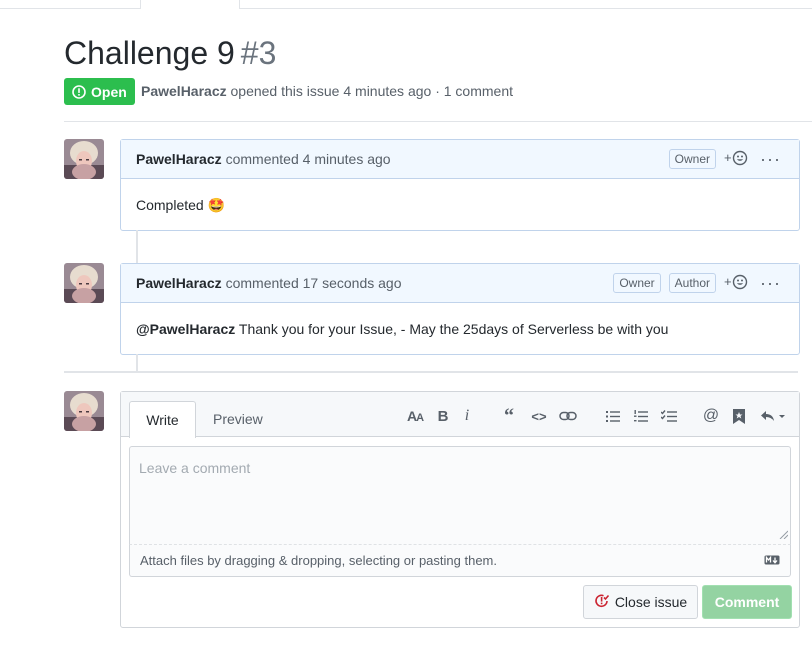 This screenshot has height=657, width=812. Describe the element at coordinates (602, 602) in the screenshot. I see `issue-closed-icon` at that location.